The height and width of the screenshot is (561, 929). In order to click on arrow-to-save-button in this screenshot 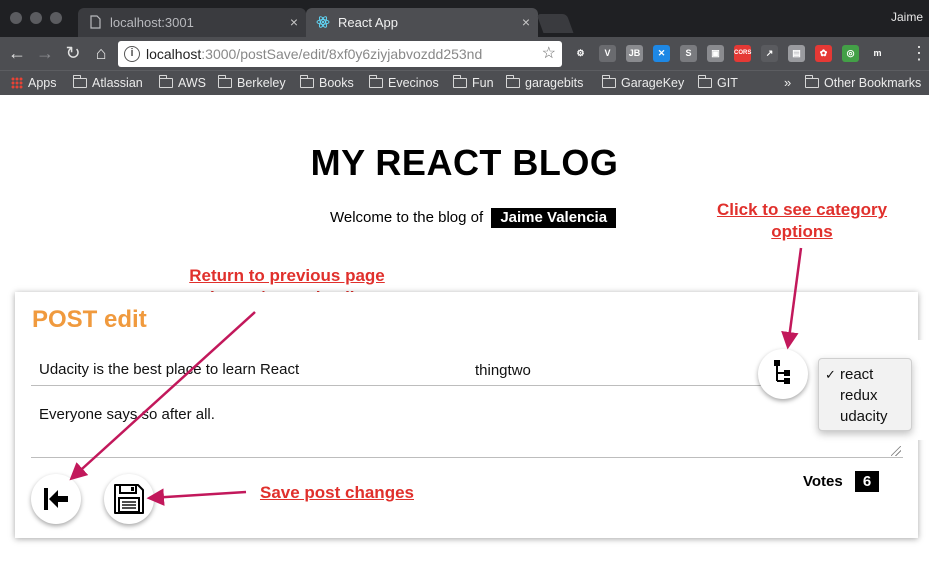, I will do `click(196, 497)`.